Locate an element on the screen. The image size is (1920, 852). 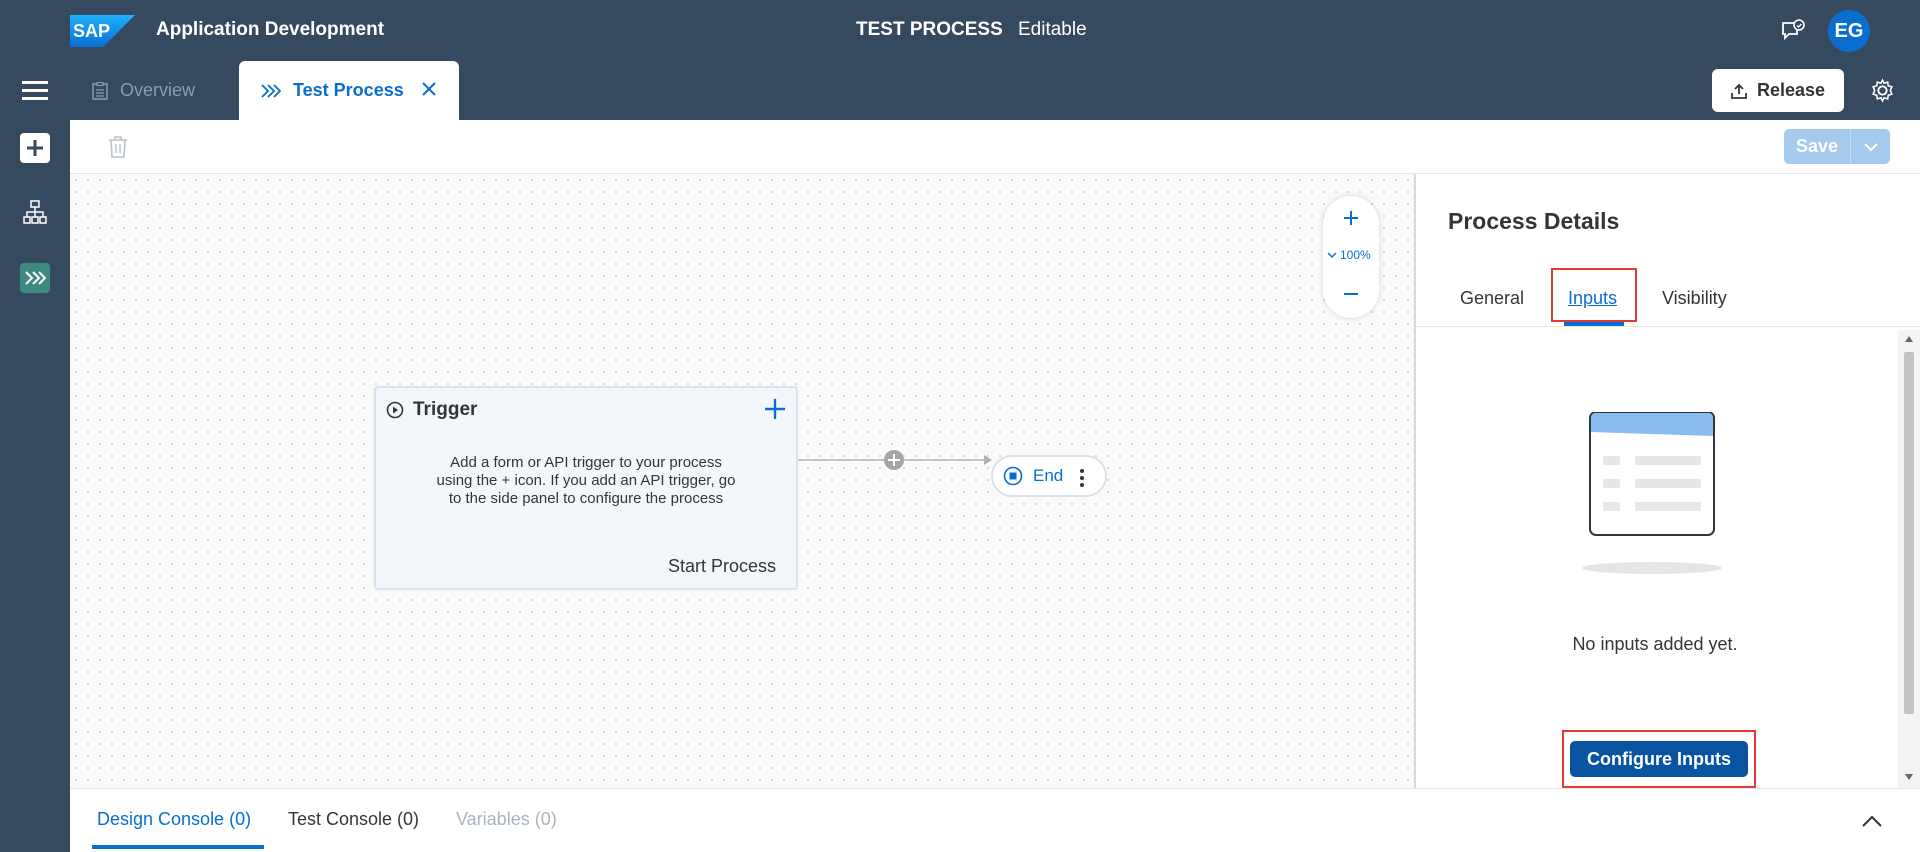
tab-test-process-label: Test Process is located at coordinates (348, 90).